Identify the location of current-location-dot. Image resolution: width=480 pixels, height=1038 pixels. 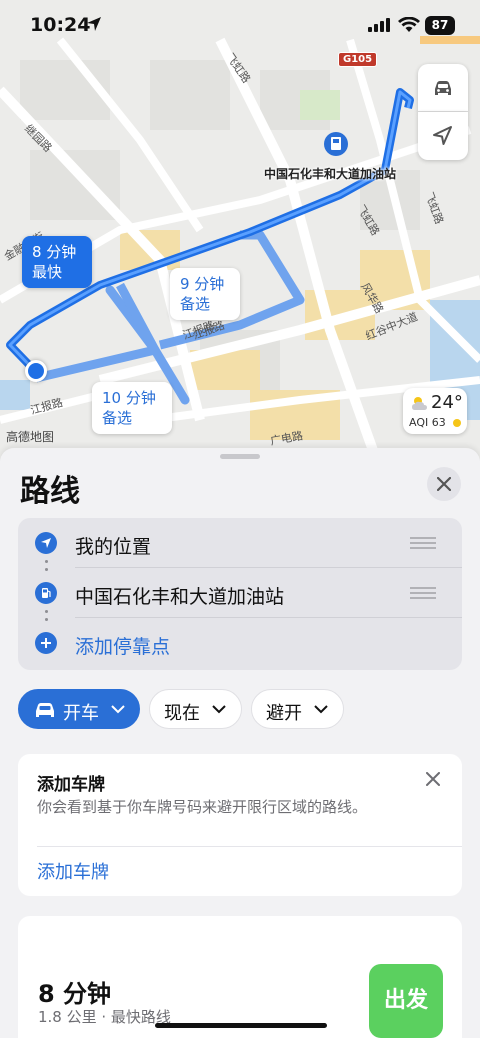
(36, 371).